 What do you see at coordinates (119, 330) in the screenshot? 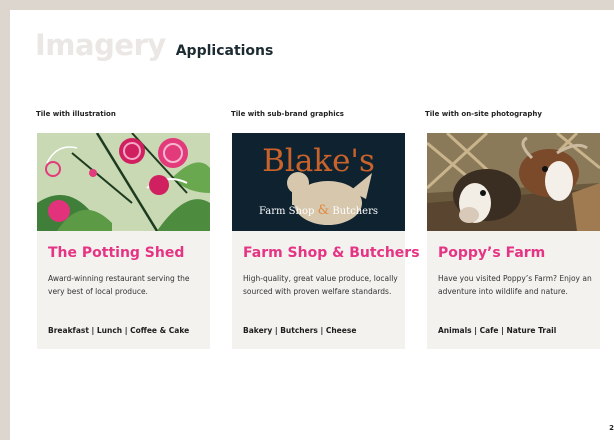
I see `tile-tags: Breakfast | Lunch | Coffee & Cake` at bounding box center [119, 330].